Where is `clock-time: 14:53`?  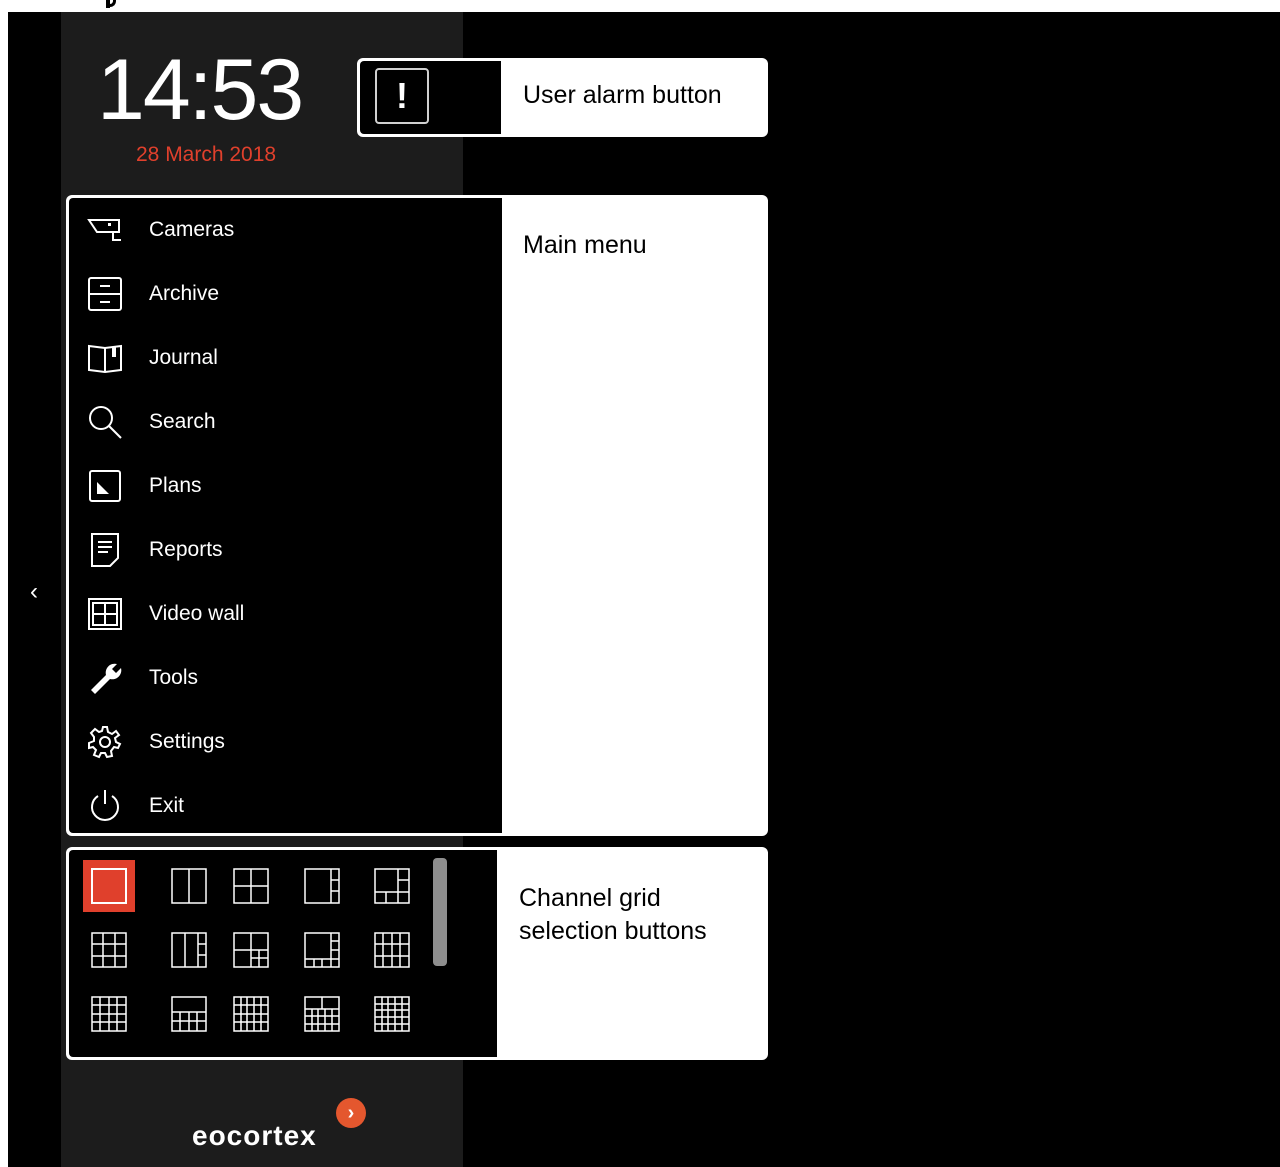 clock-time: 14:53 is located at coordinates (200, 90).